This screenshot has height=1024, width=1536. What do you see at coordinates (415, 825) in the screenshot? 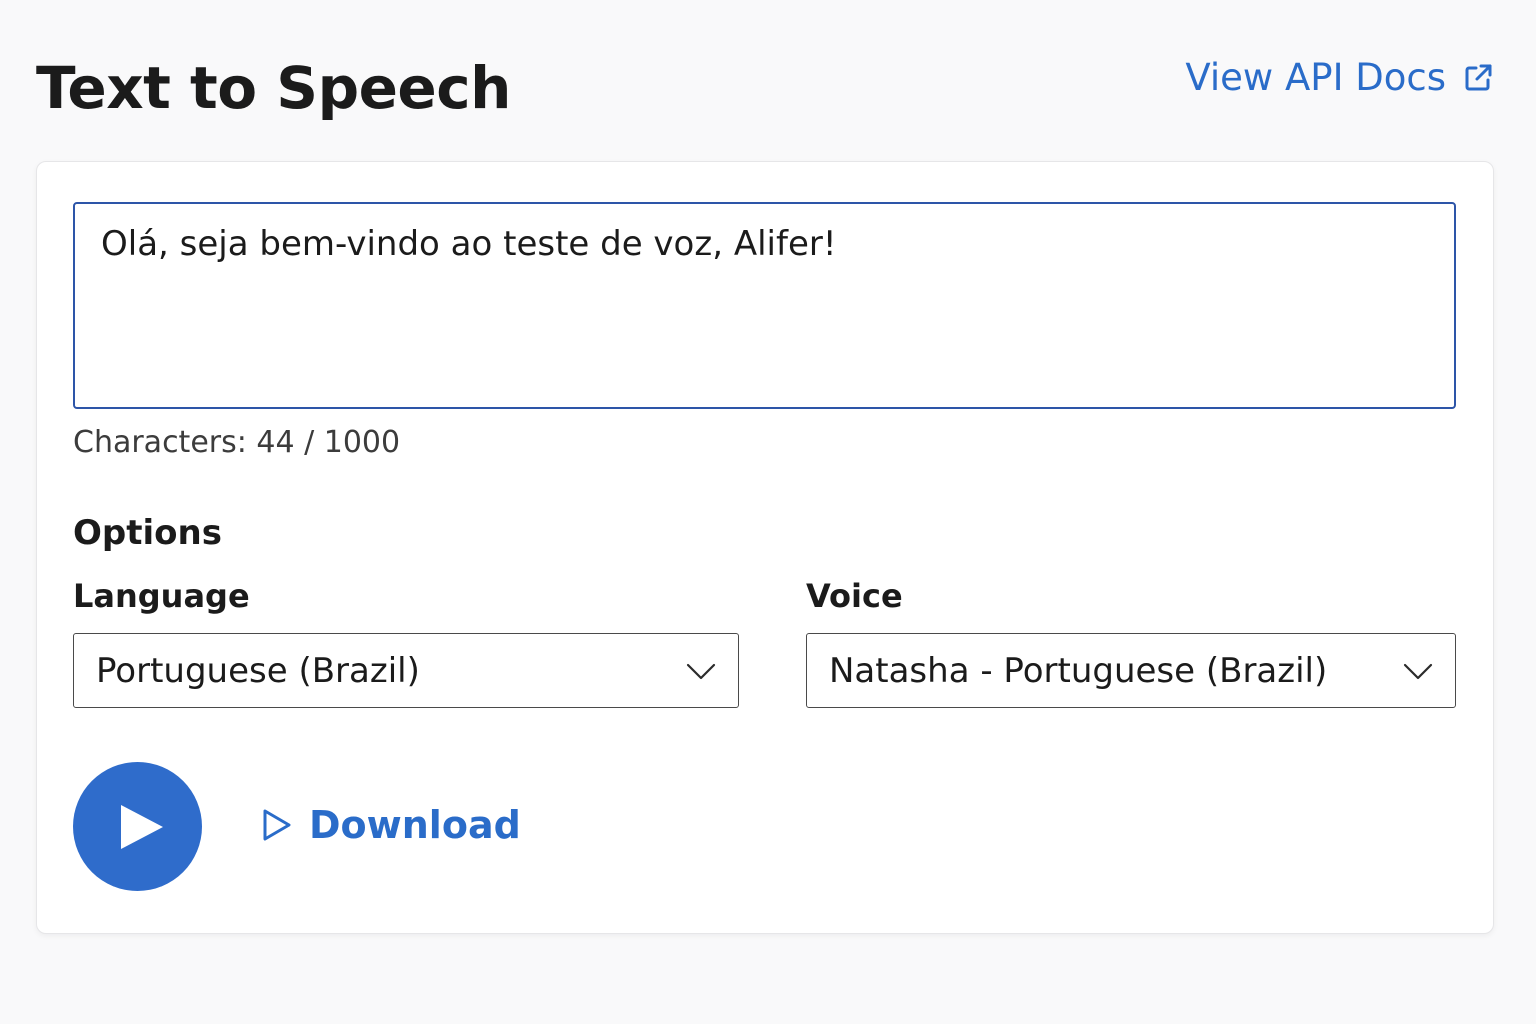
I see `download-label: Download` at bounding box center [415, 825].